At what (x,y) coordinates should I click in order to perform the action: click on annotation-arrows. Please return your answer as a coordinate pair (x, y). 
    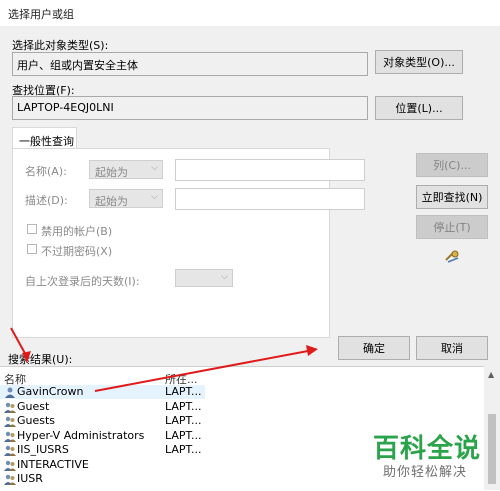
    Looking at the image, I should click on (164, 359).